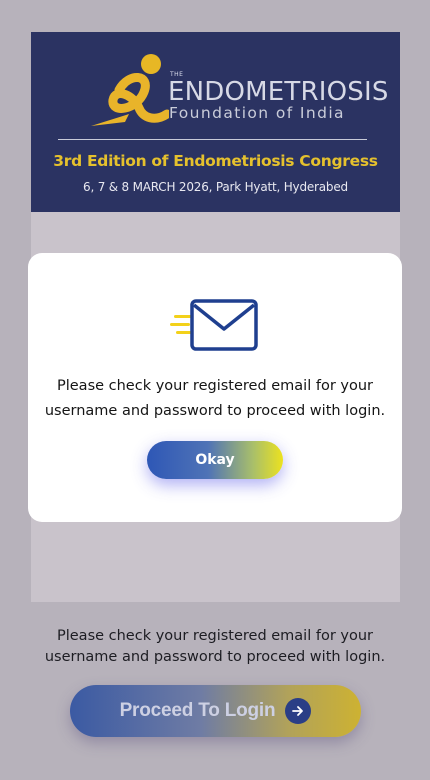  What do you see at coordinates (257, 113) in the screenshot?
I see `logo-line-2: Foundation of India` at bounding box center [257, 113].